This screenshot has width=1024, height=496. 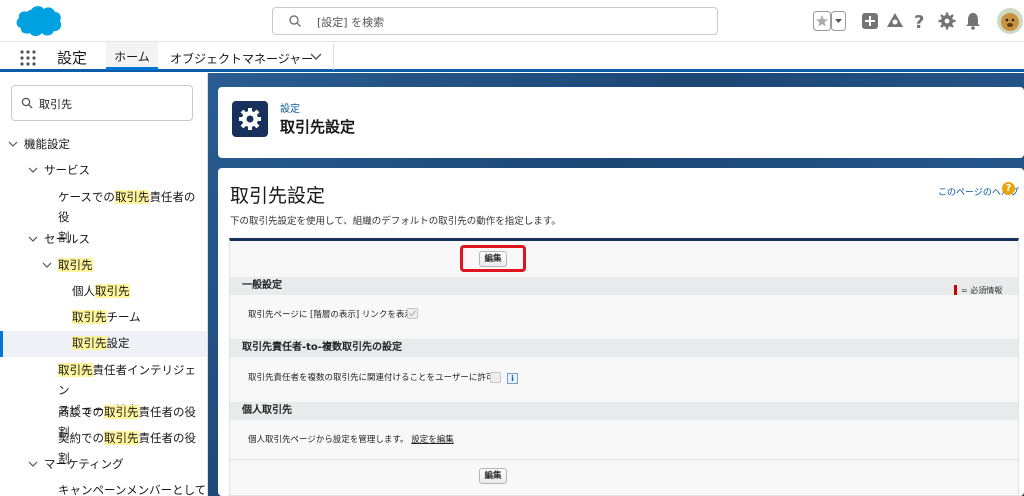 I want to click on tab-divider, so click(x=333, y=57).